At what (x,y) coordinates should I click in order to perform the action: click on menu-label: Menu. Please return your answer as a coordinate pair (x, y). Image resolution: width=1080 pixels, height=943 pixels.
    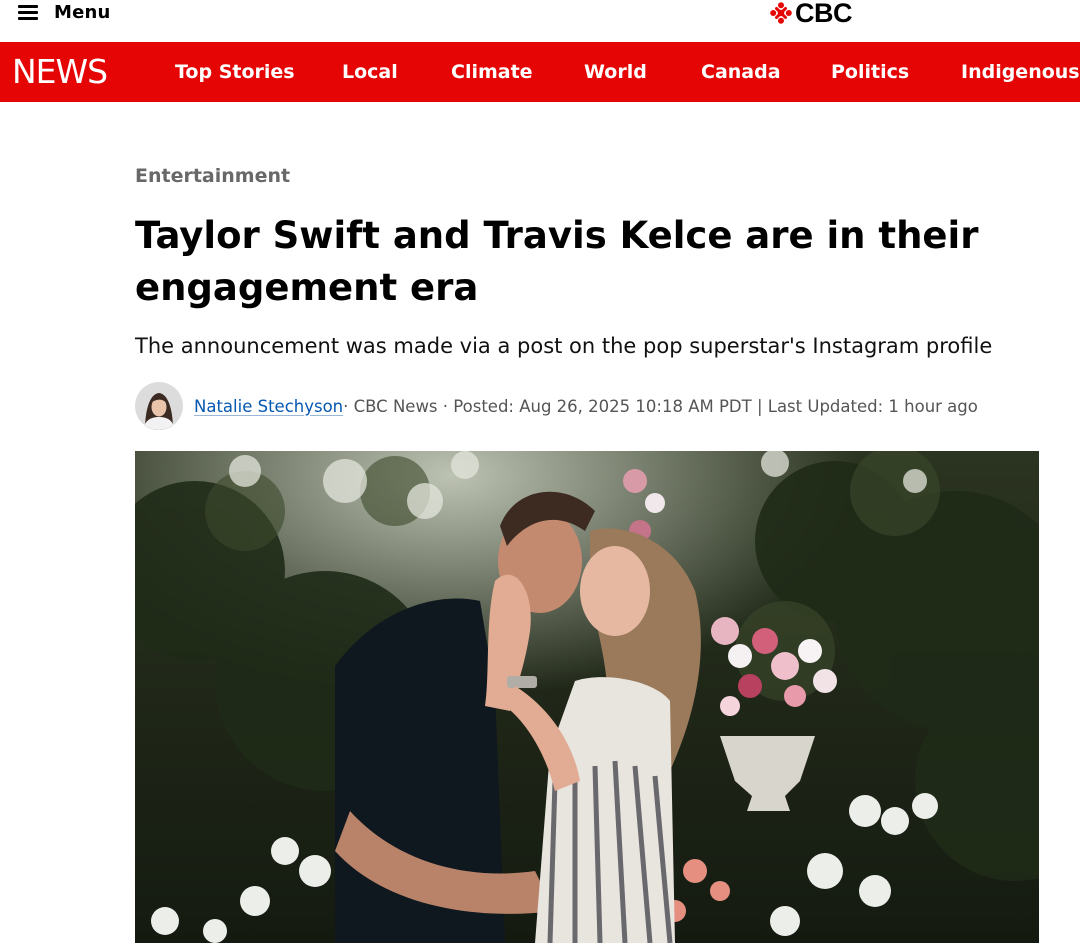
    Looking at the image, I should click on (82, 12).